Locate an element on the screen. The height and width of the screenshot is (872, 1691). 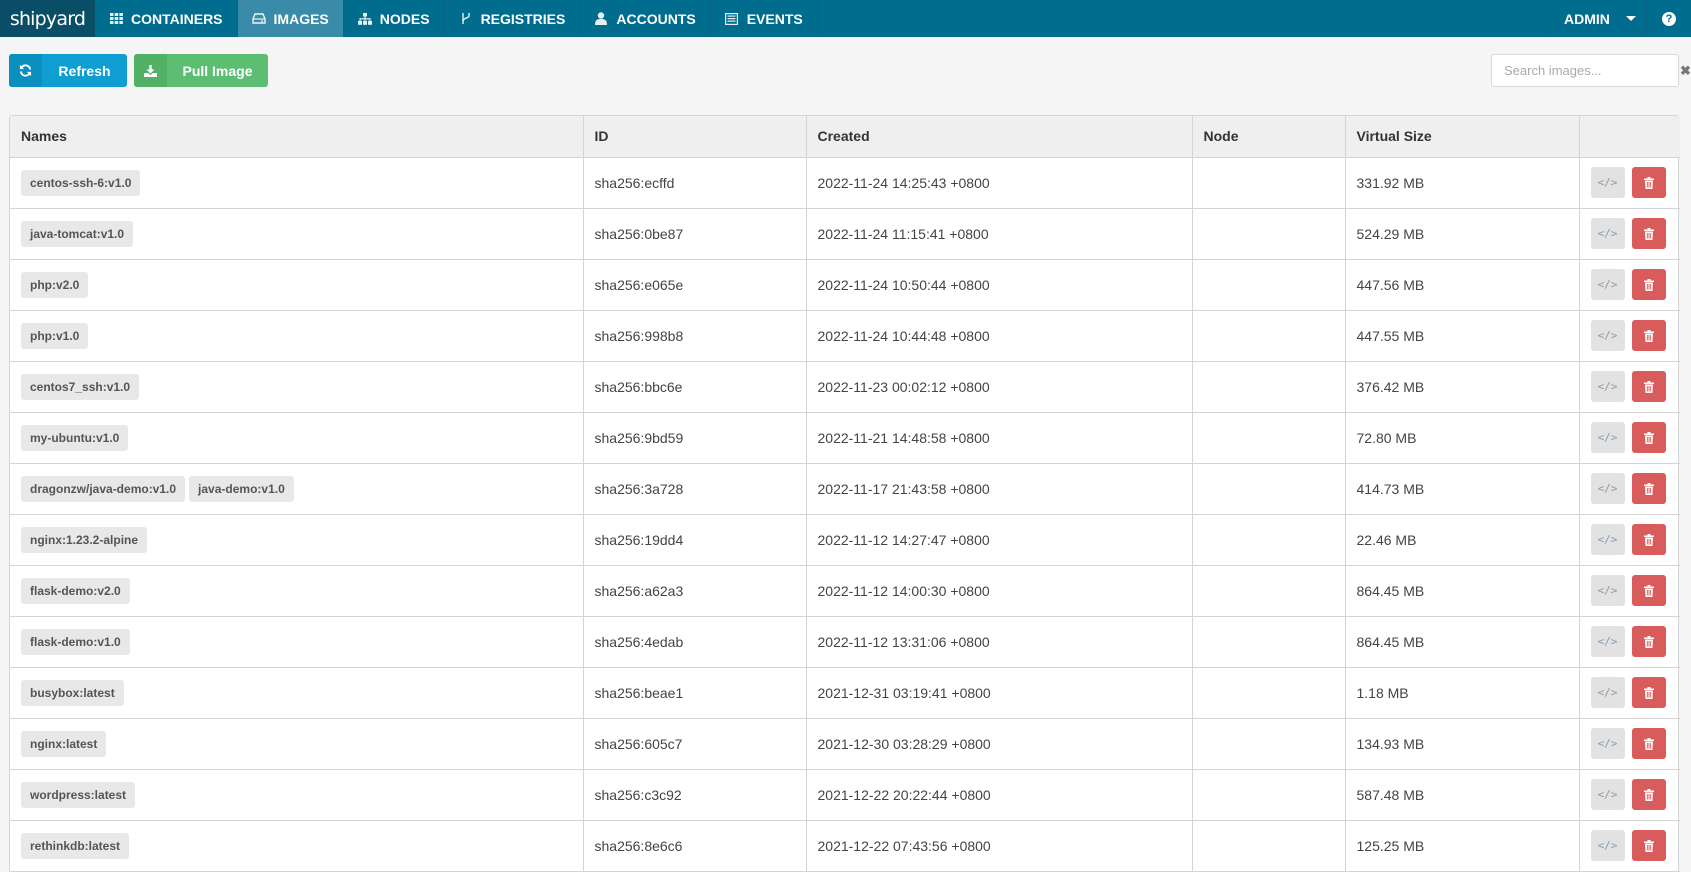
nav-registries-label: REGISTRIES is located at coordinates (523, 18).